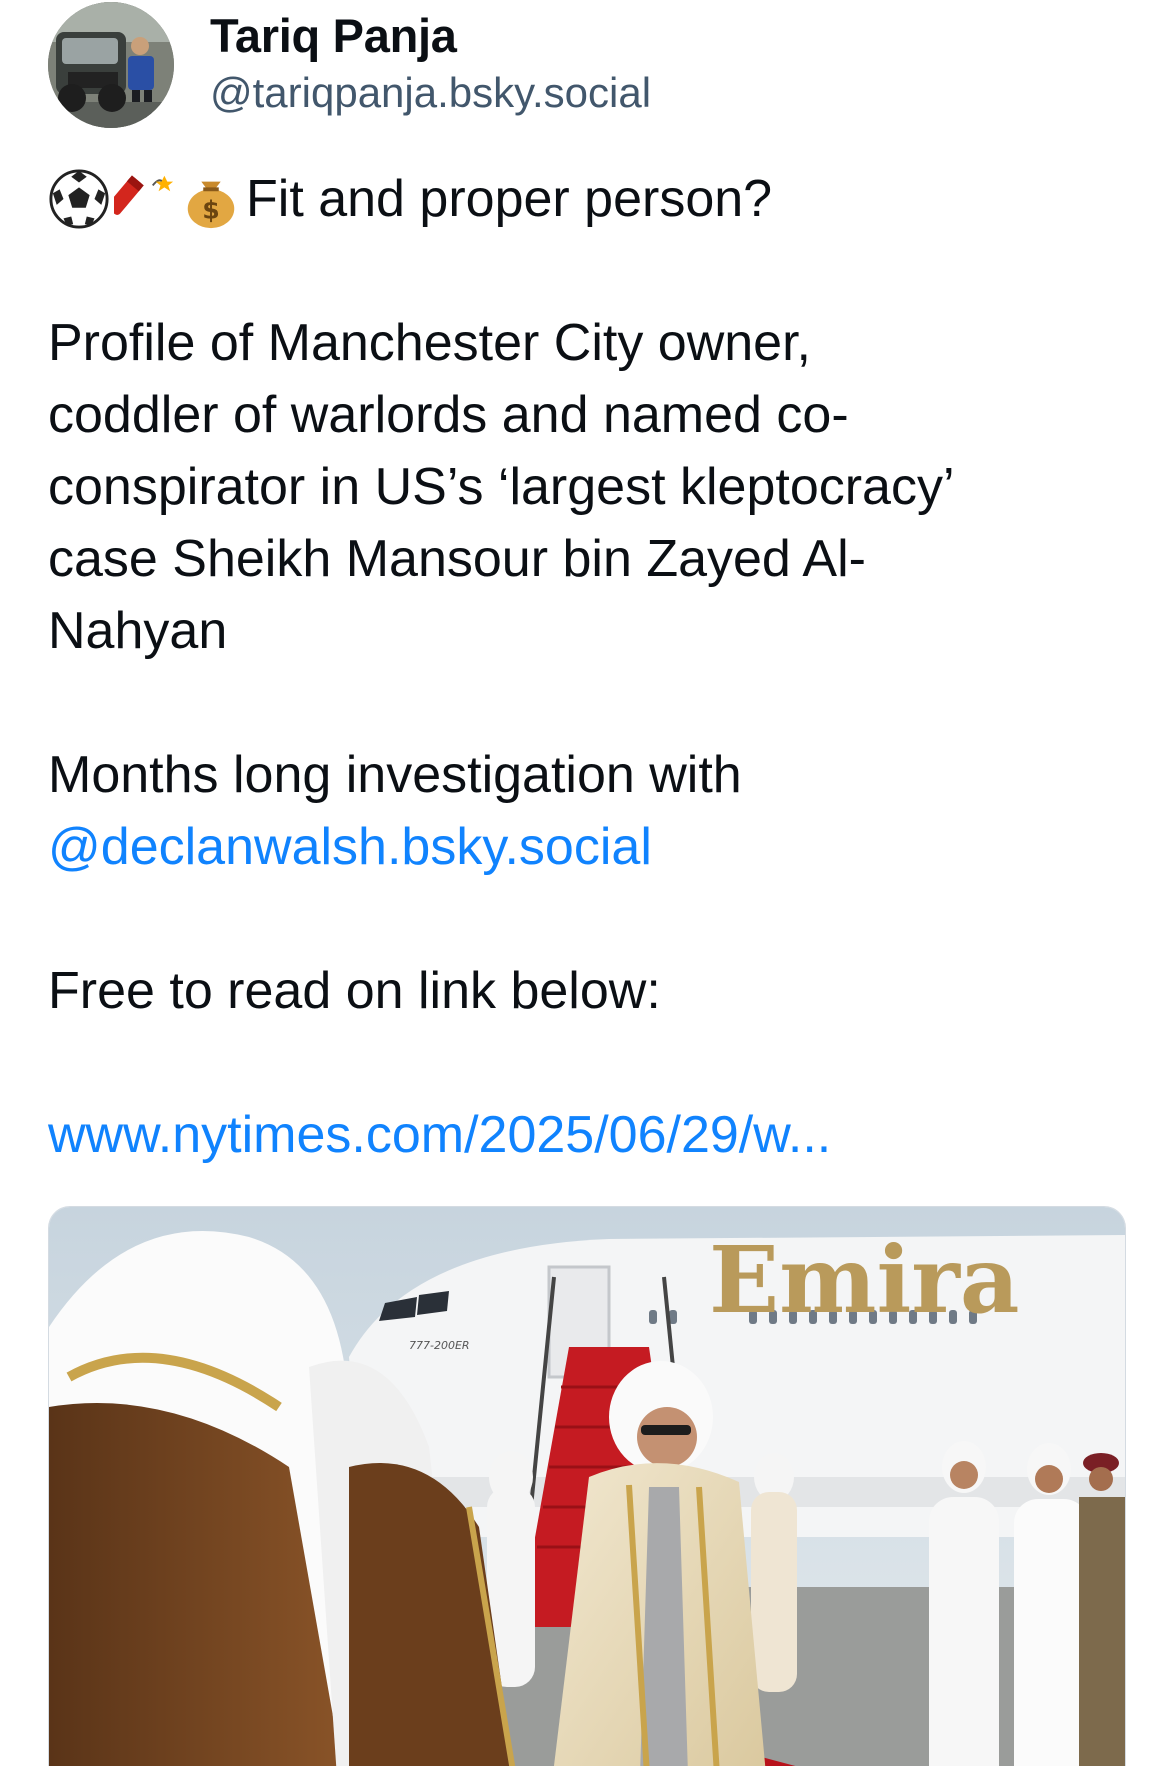  I want to click on profile-line: coddler of warlords and named co-, so click(448, 415).